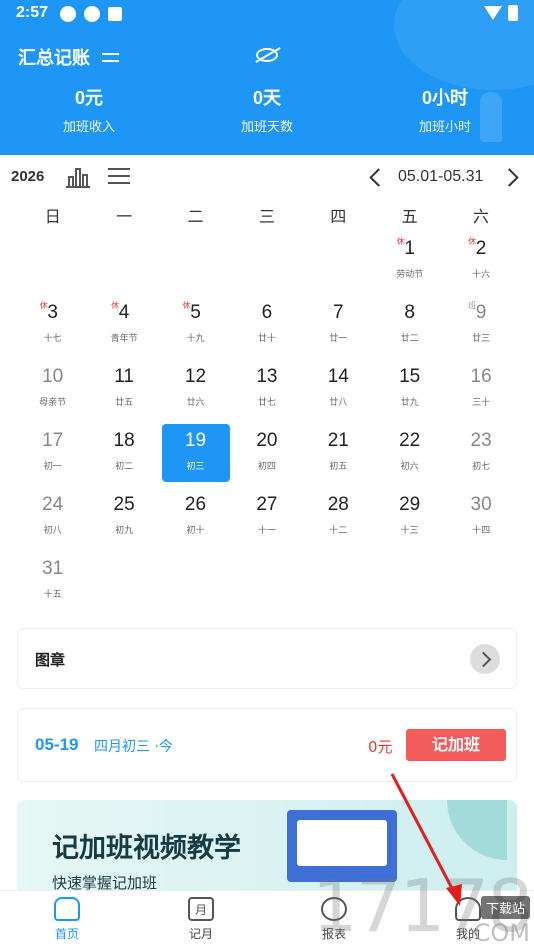 The height and width of the screenshot is (950, 534). What do you see at coordinates (27, 176) in the screenshot?
I see `year-label: 2026` at bounding box center [27, 176].